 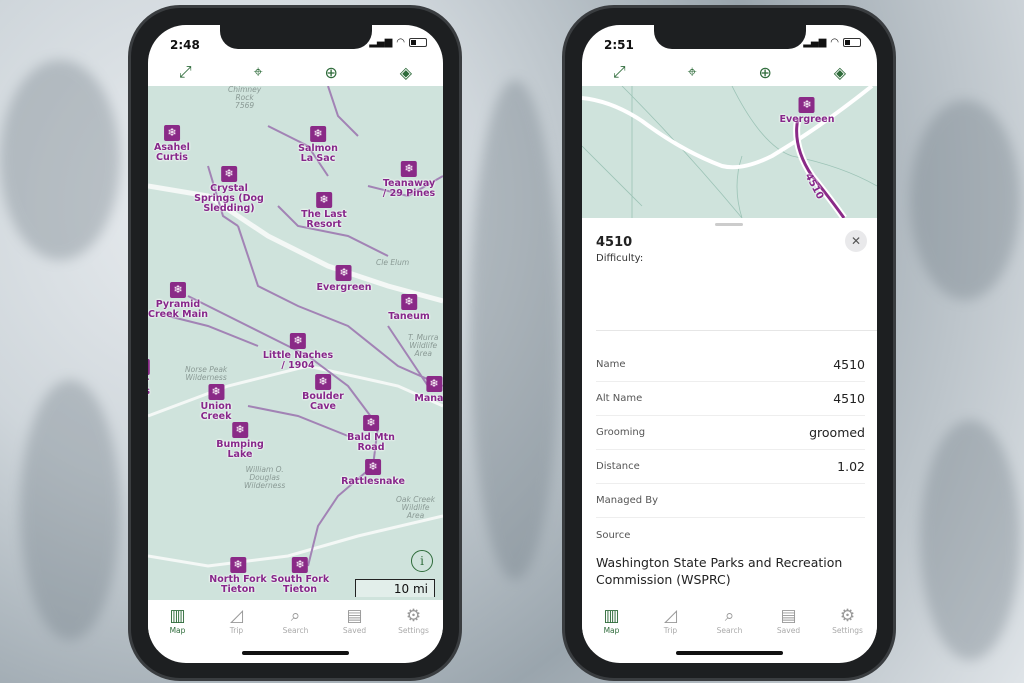 What do you see at coordinates (729, 224) in the screenshot?
I see `drag-handle` at bounding box center [729, 224].